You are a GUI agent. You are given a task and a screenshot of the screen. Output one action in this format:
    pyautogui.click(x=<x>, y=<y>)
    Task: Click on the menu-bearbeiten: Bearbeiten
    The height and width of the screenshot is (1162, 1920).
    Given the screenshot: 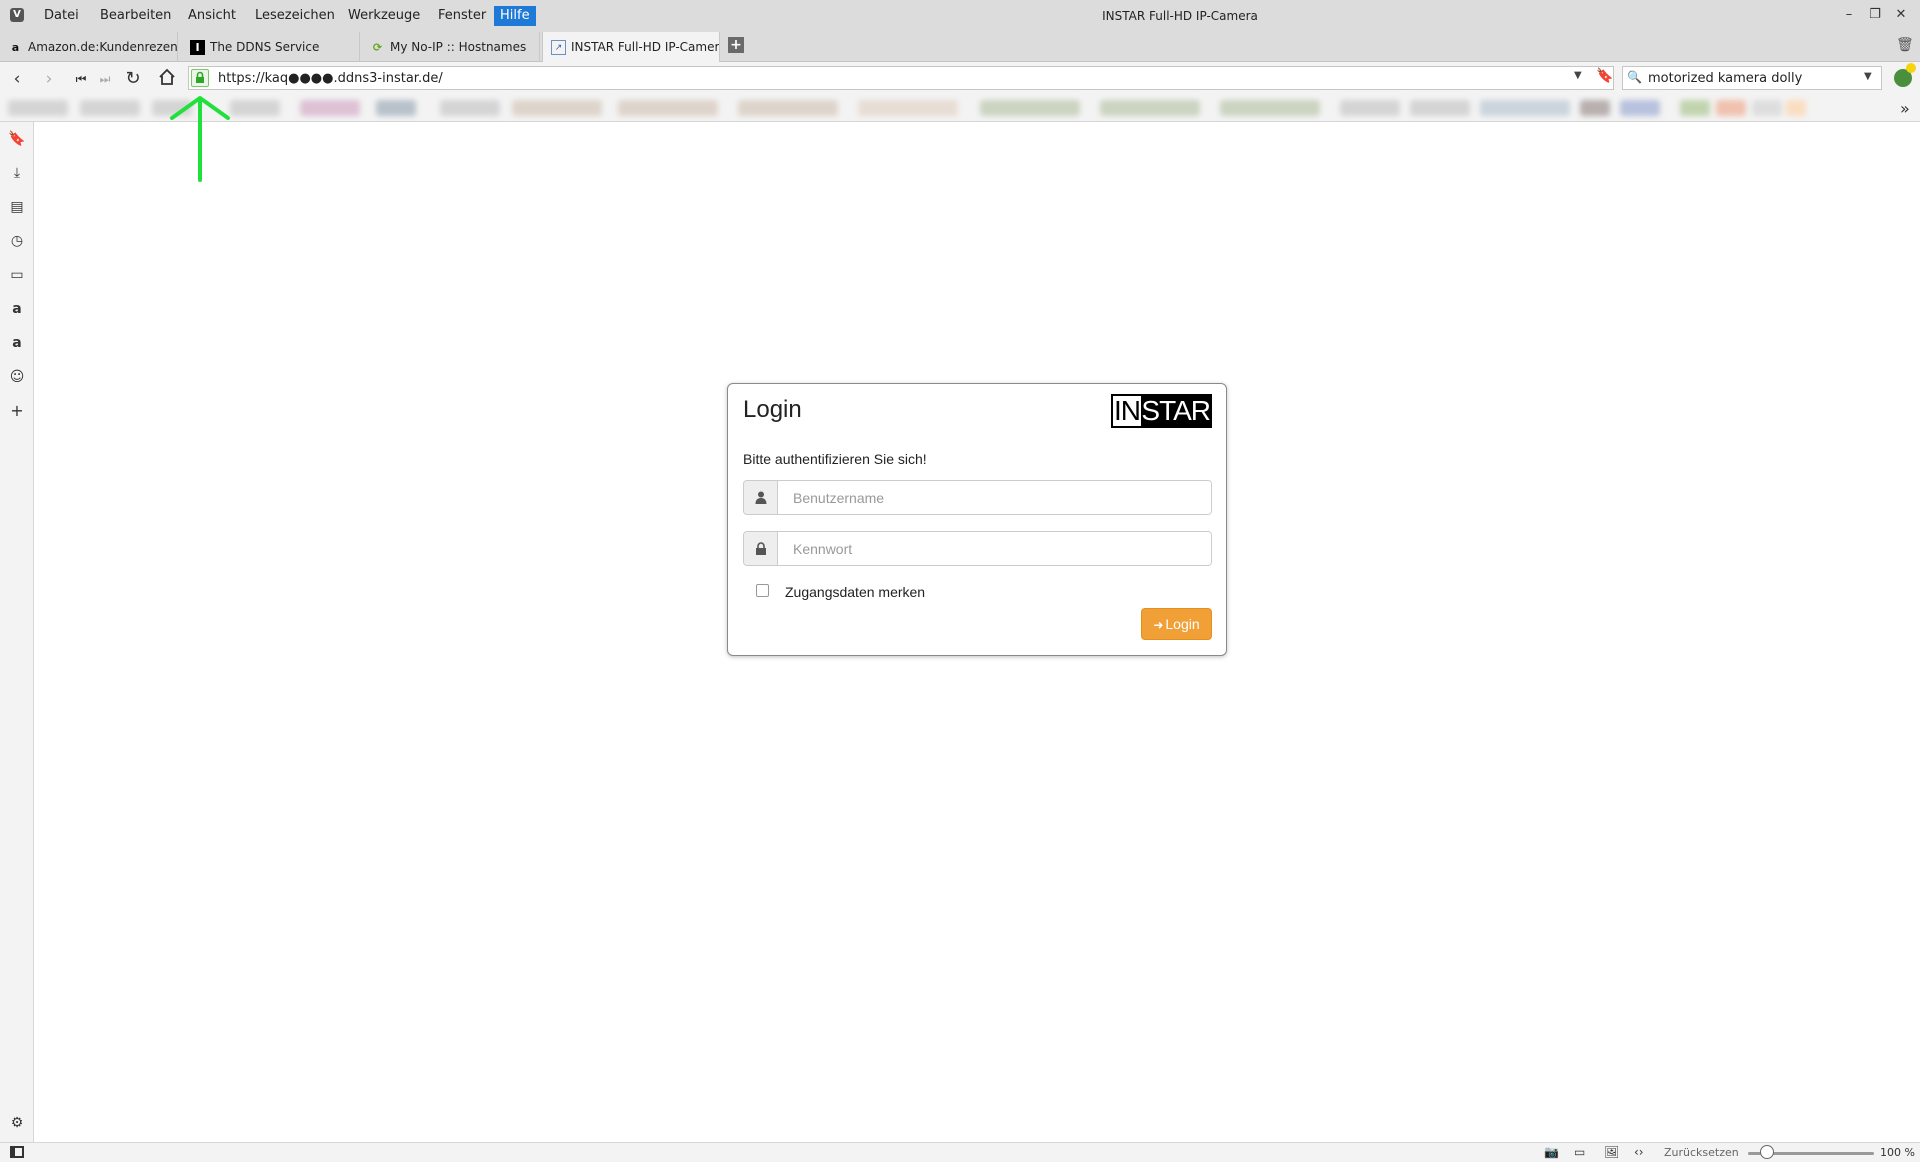 What is the action you would take?
    pyautogui.click(x=135, y=16)
    